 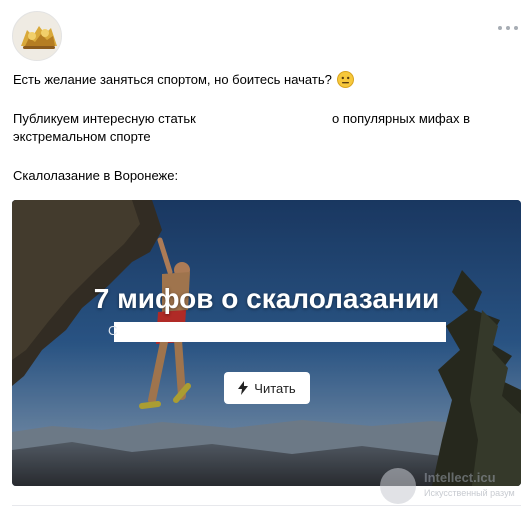 What do you see at coordinates (345, 79) in the screenshot?
I see `neutral-face-emoji-icon` at bounding box center [345, 79].